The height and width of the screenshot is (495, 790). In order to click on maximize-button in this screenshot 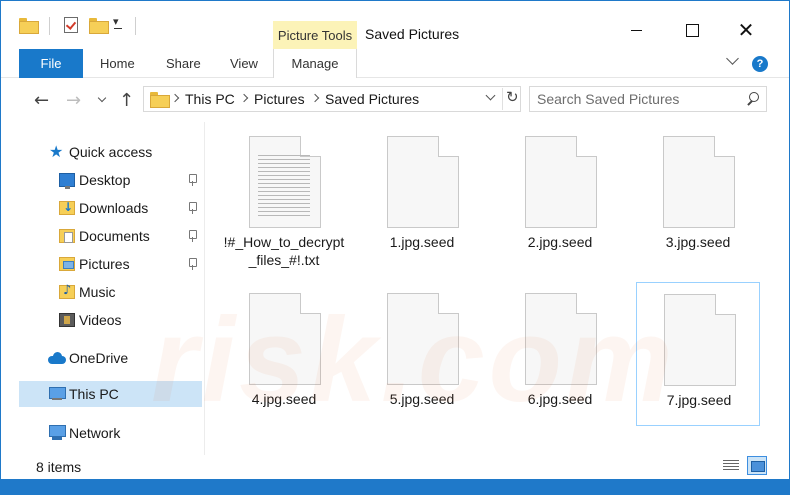, I will do `click(692, 30)`.